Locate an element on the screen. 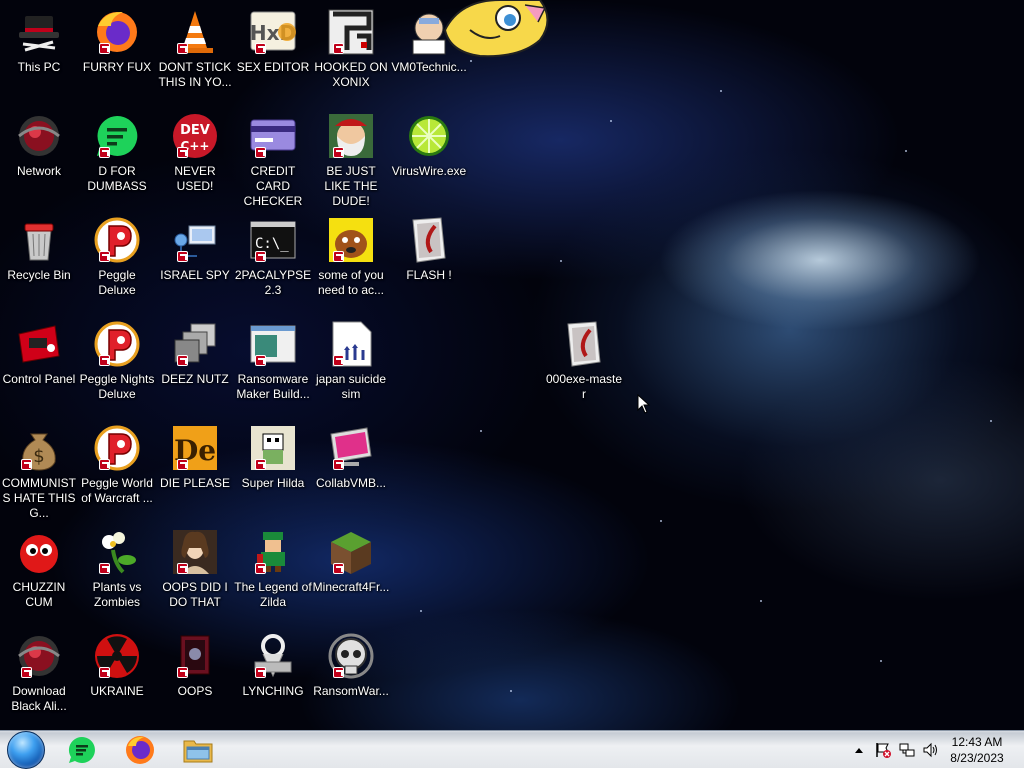  desktop-icon-oops-did-i: OOPS DID I DO THAT is located at coordinates (195, 569).